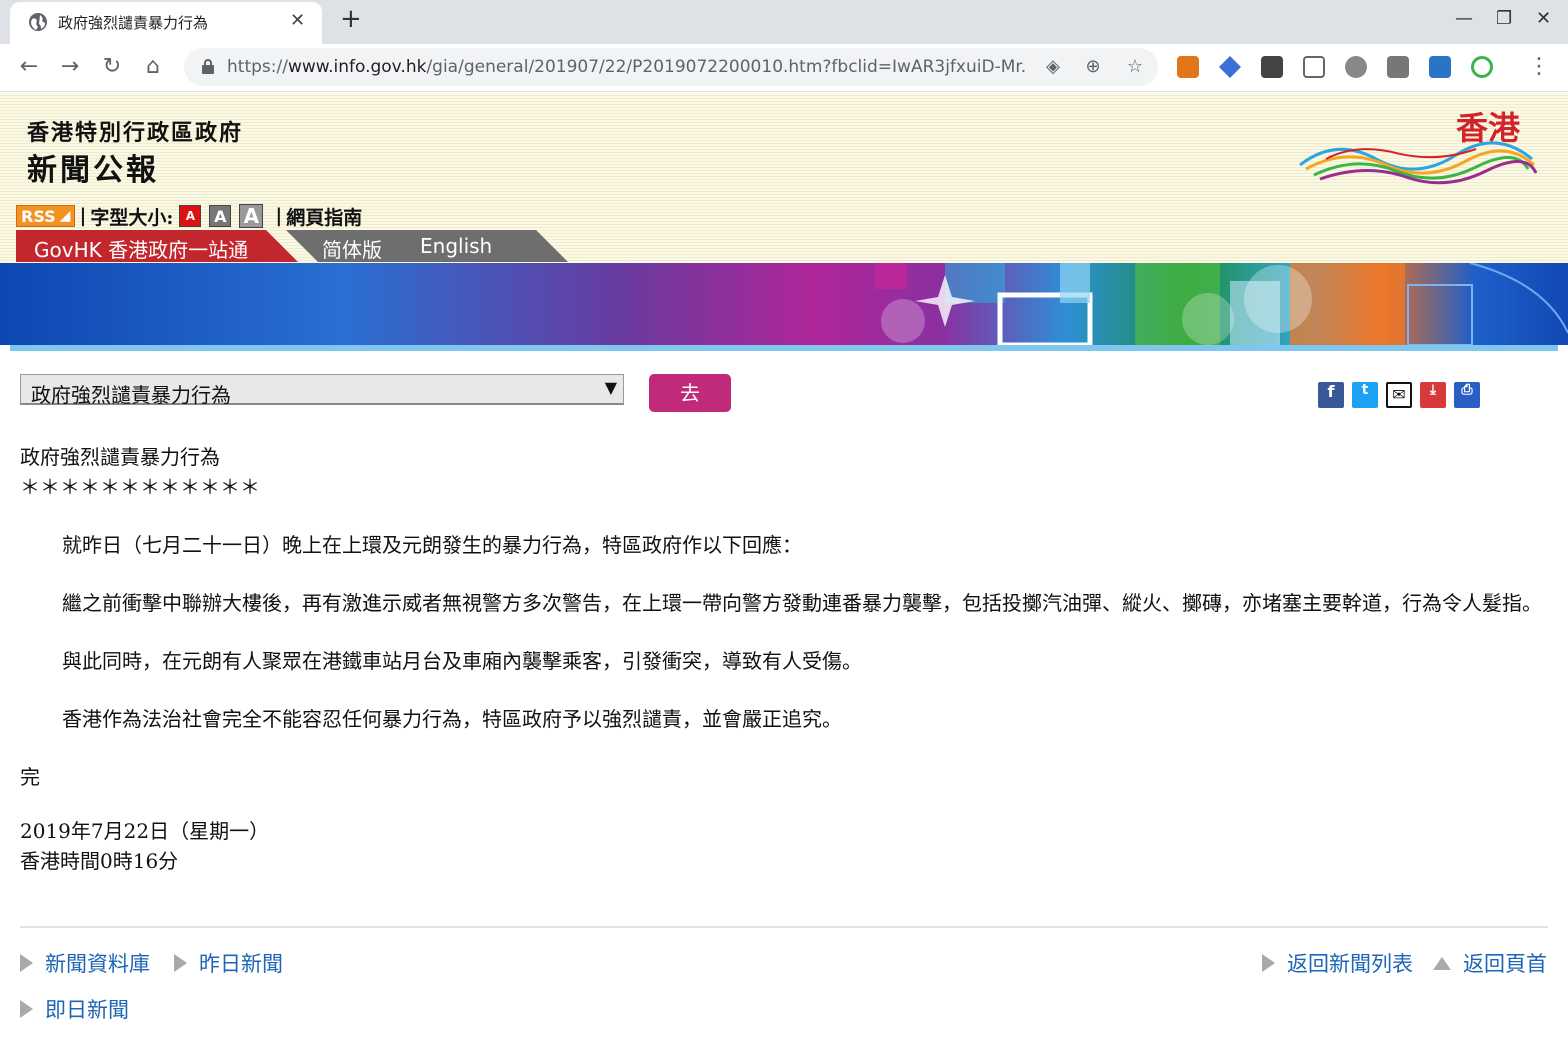 The image size is (1568, 1045). What do you see at coordinates (153, 67) in the screenshot?
I see `home-icon: ⌂` at bounding box center [153, 67].